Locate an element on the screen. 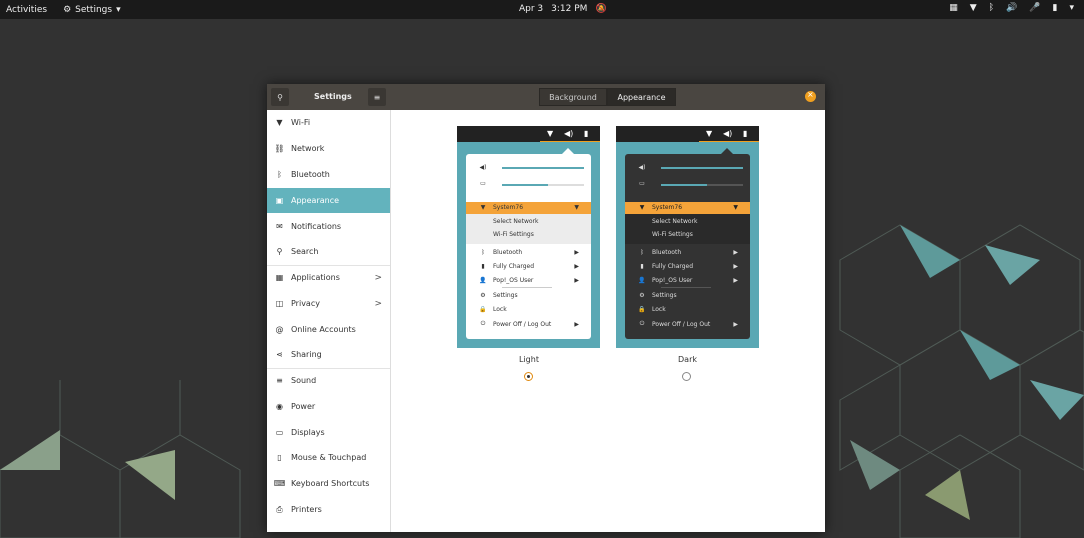  power-icon: ⏻ is located at coordinates (642, 323).